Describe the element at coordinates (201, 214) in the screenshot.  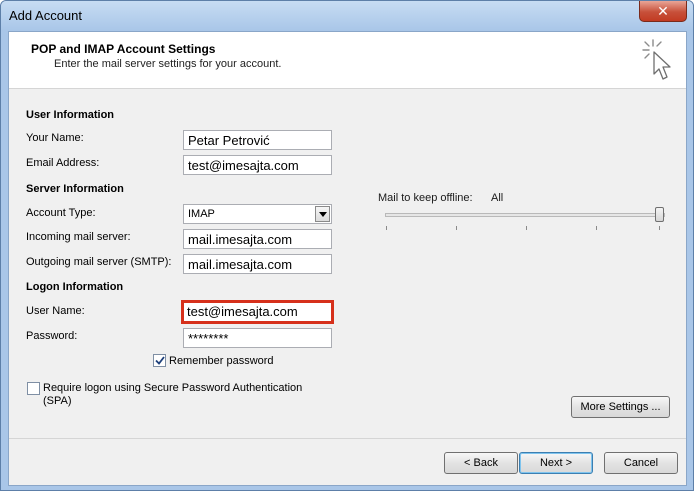
I see `account-type-value: IMAP` at that location.